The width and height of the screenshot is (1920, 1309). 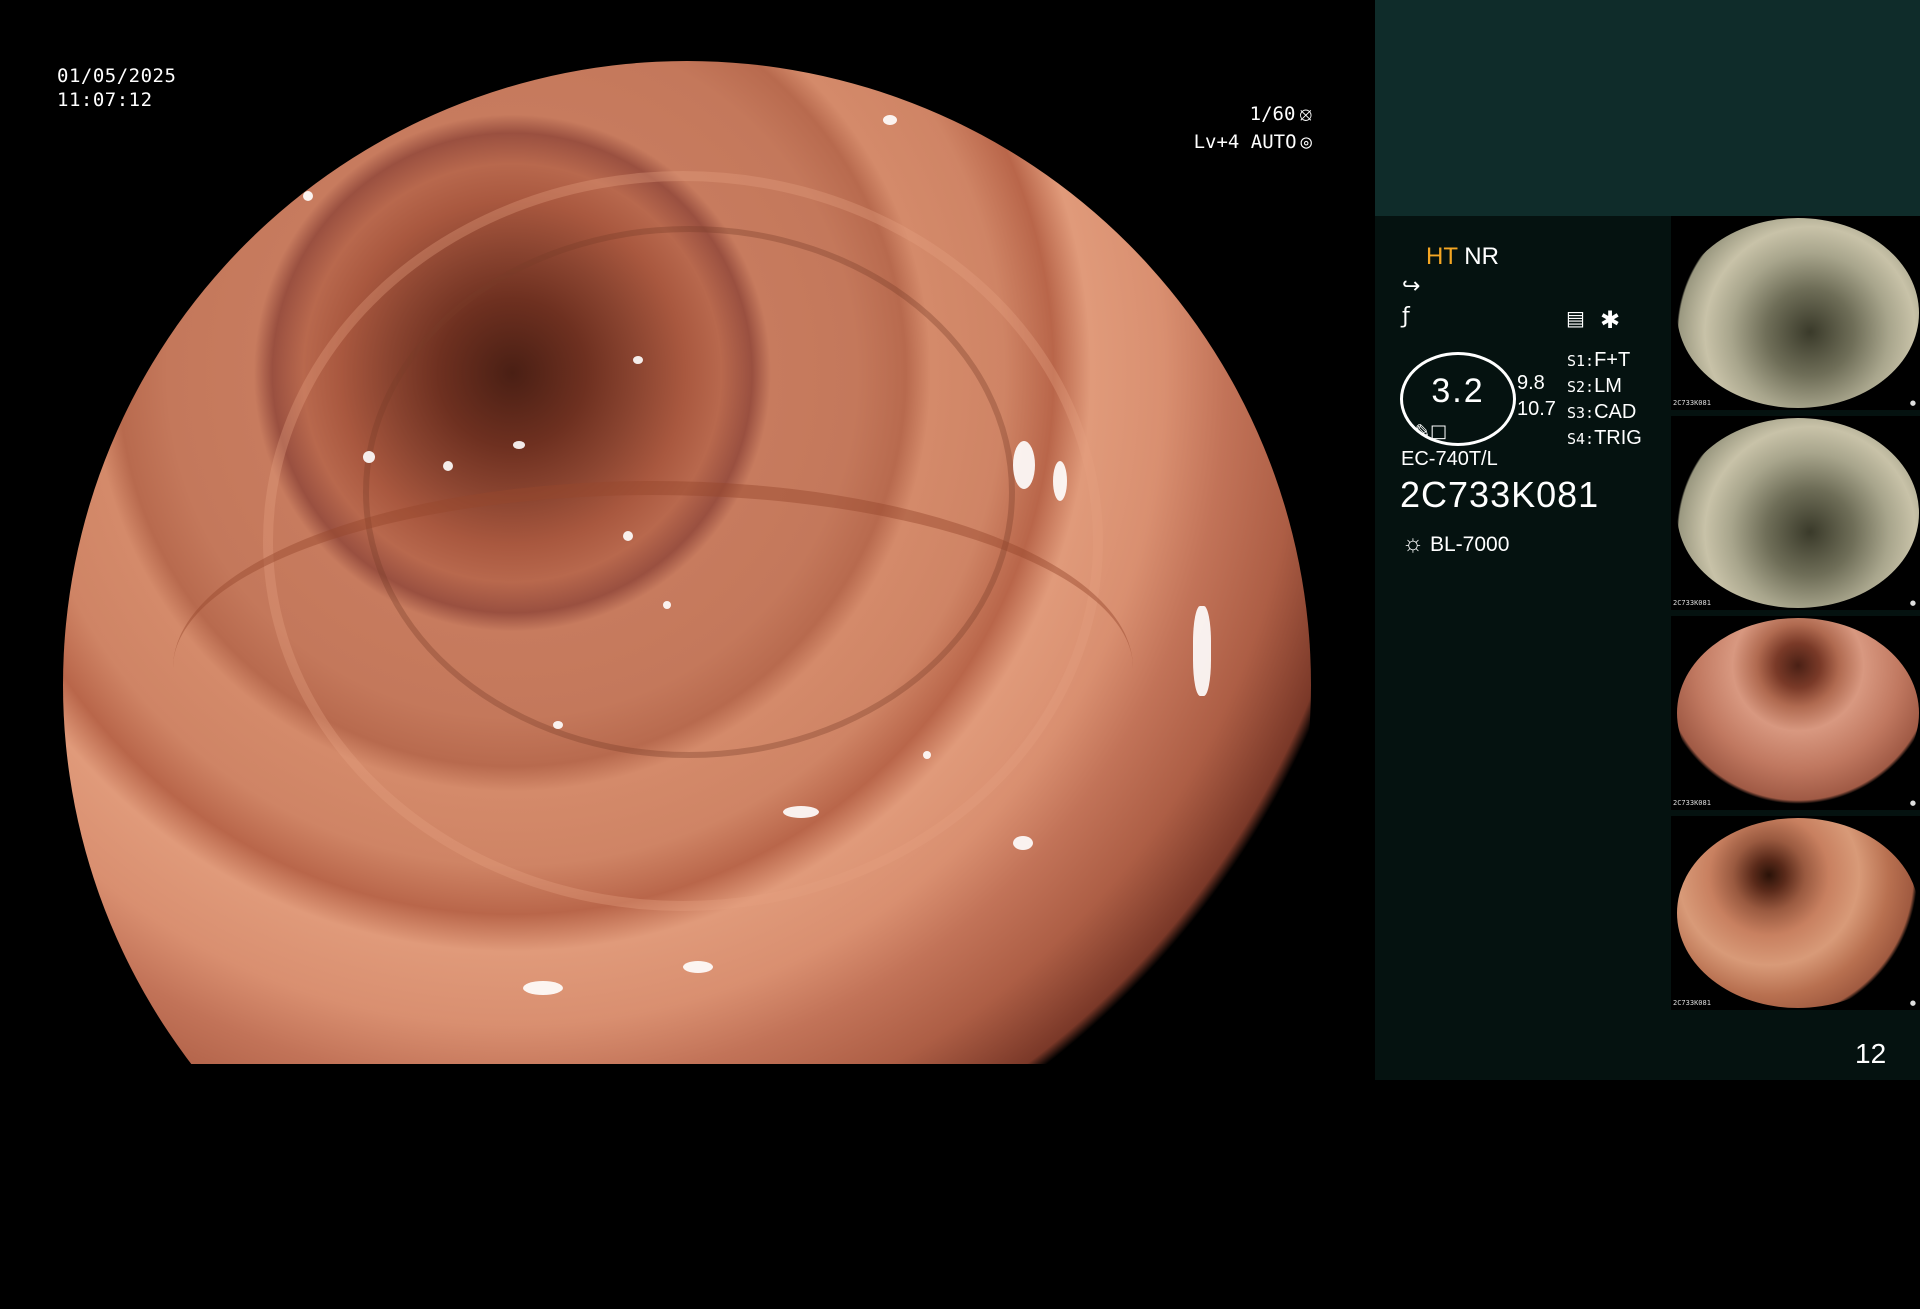 I want to click on panel-header, so click(x=1647, y=108).